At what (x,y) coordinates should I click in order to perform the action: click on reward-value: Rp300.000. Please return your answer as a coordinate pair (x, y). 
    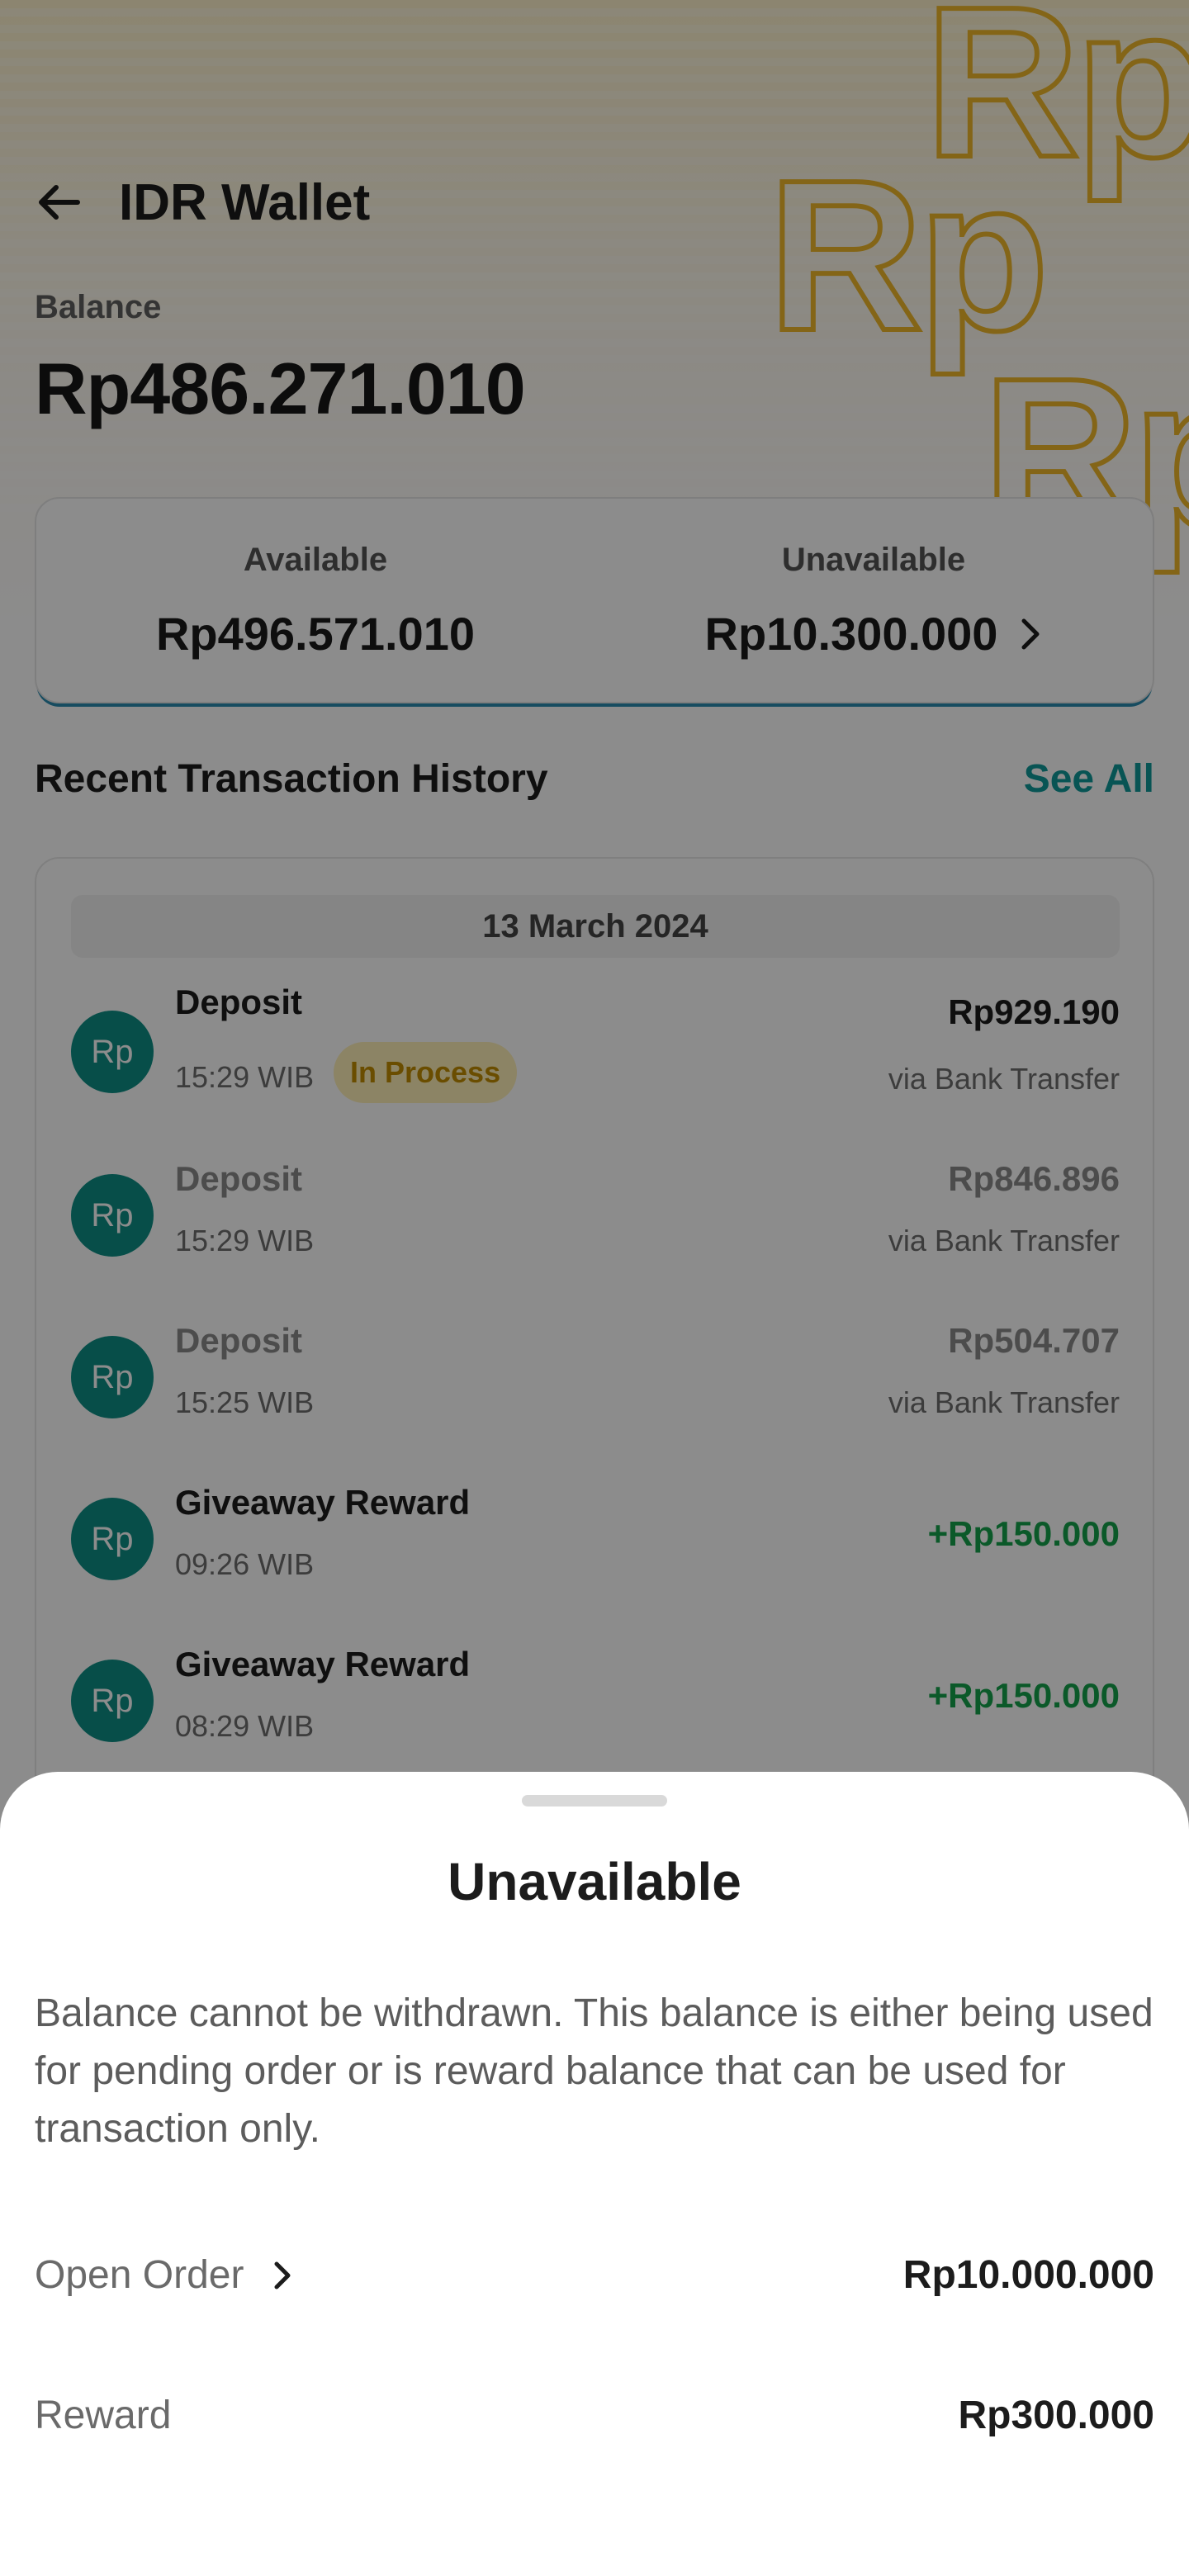
    Looking at the image, I should click on (1056, 2415).